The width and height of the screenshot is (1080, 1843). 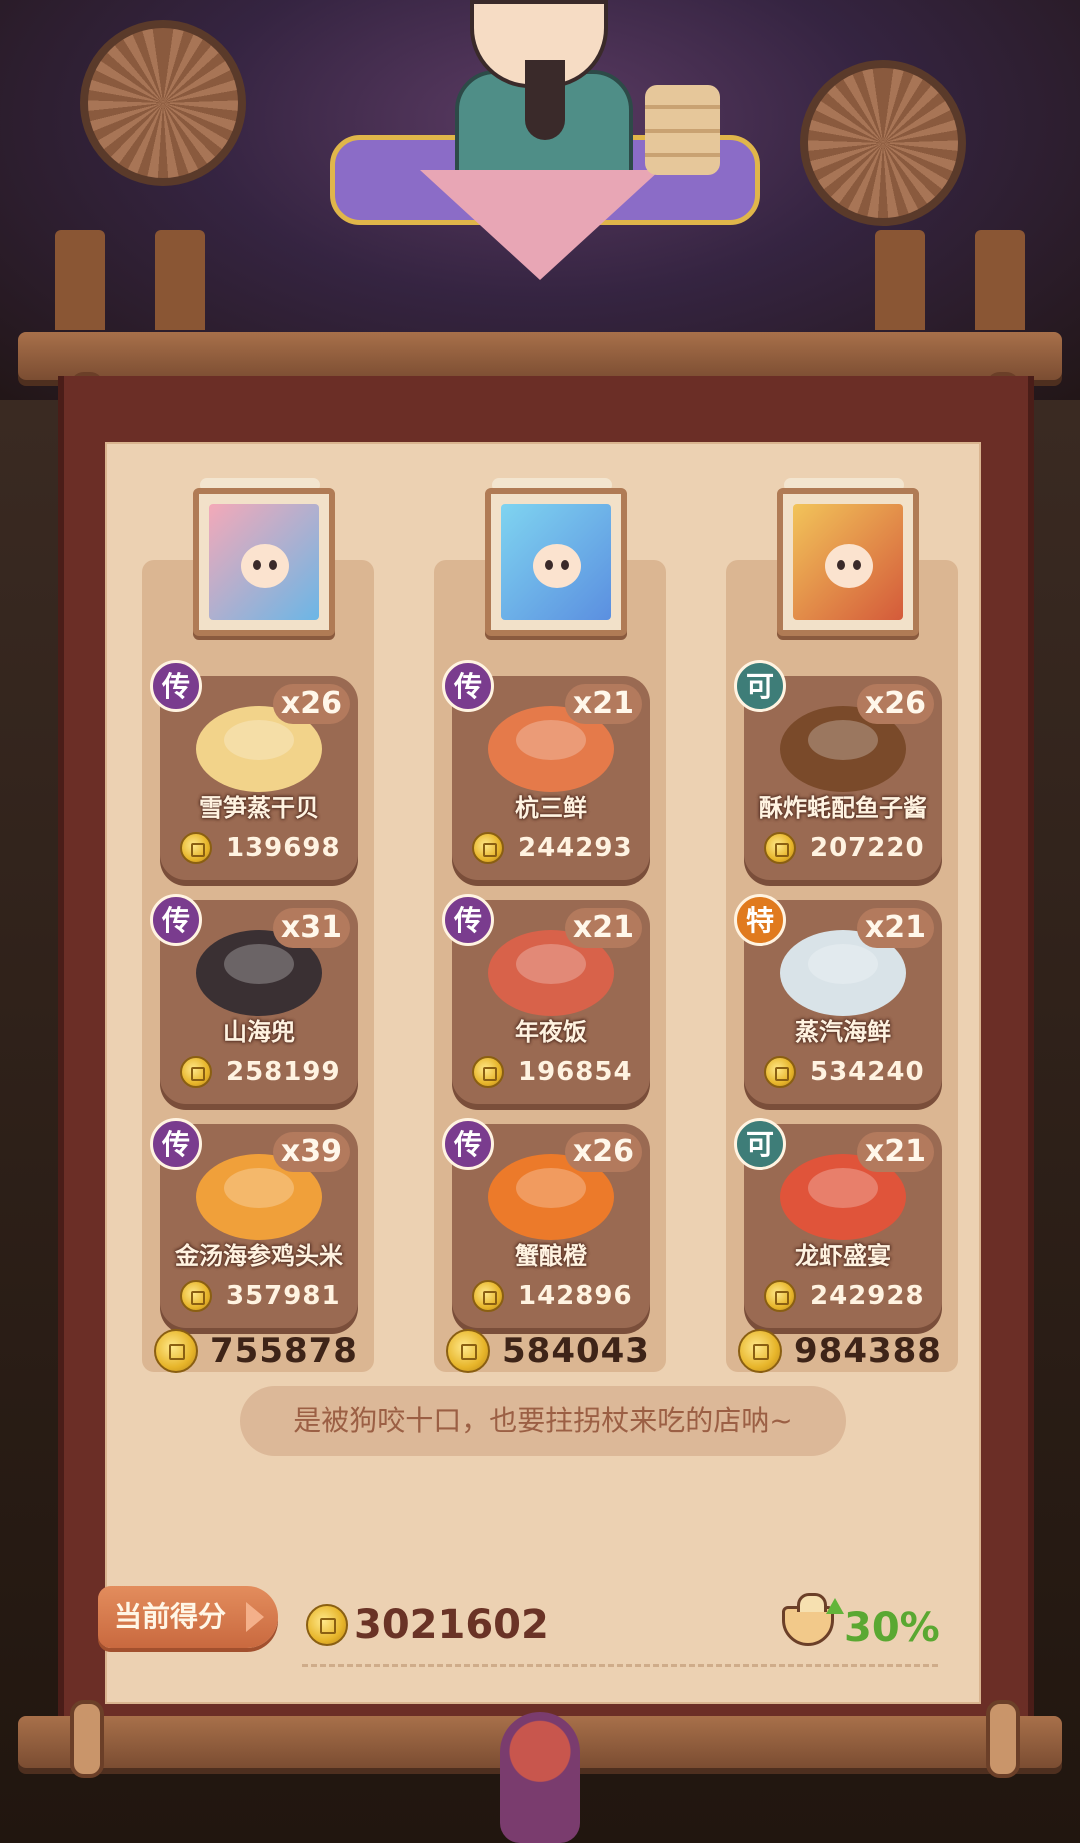 I want to click on dish-name: 酥炸蚝配鱼子酱, so click(x=843, y=808).